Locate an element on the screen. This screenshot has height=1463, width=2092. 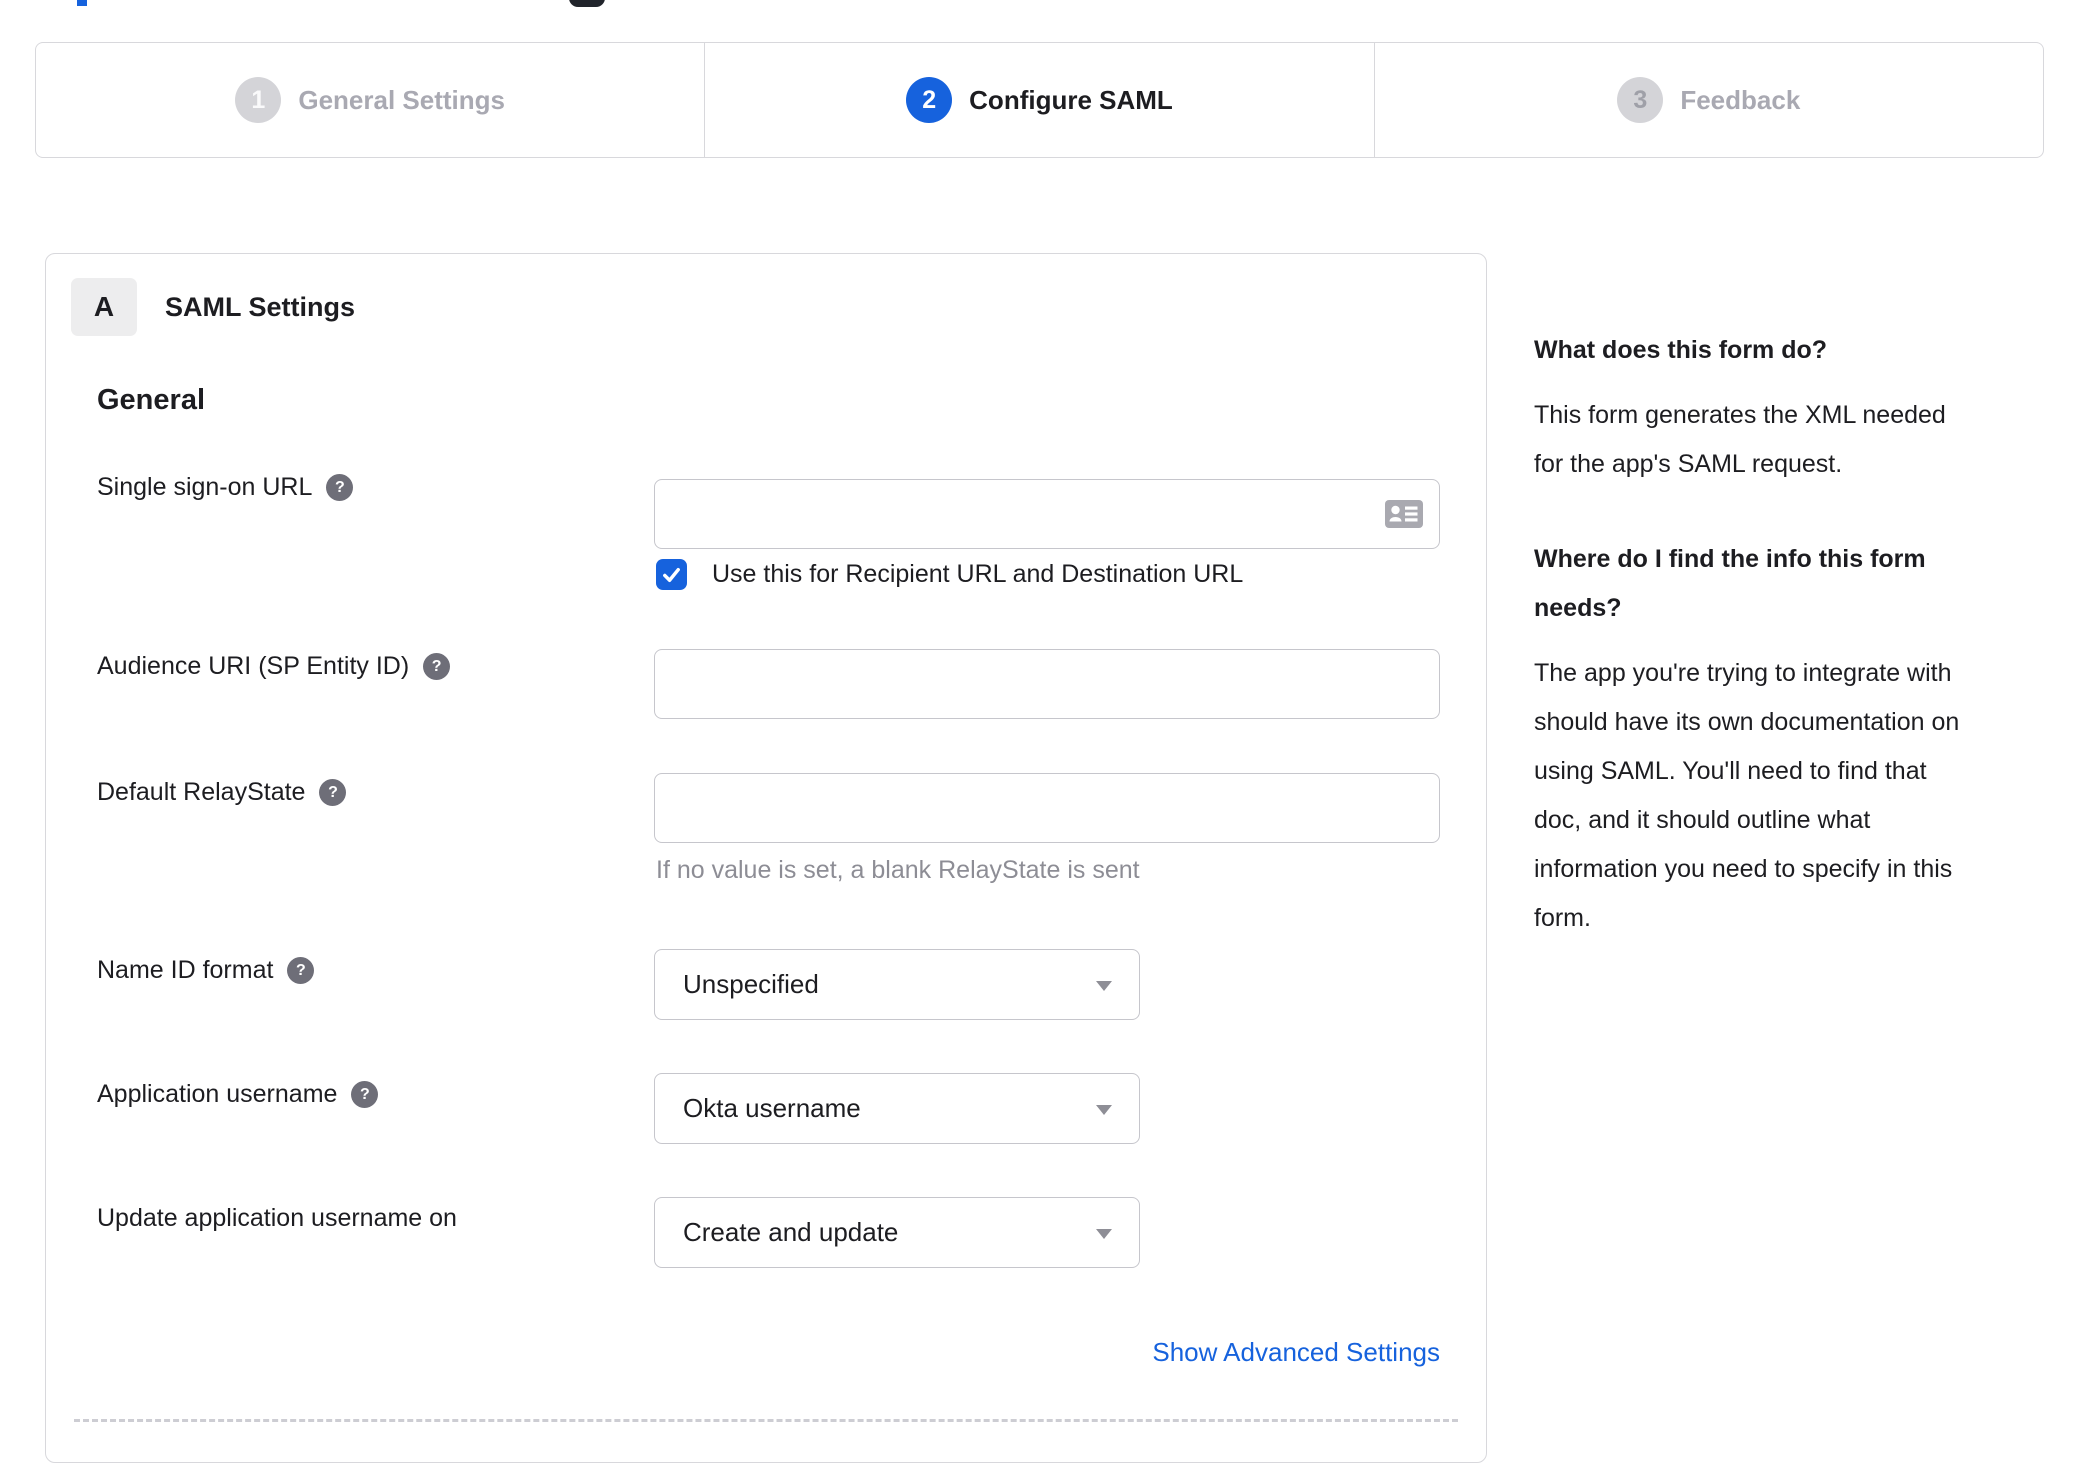
app-username-label-row: Application username ? is located at coordinates (238, 1094).